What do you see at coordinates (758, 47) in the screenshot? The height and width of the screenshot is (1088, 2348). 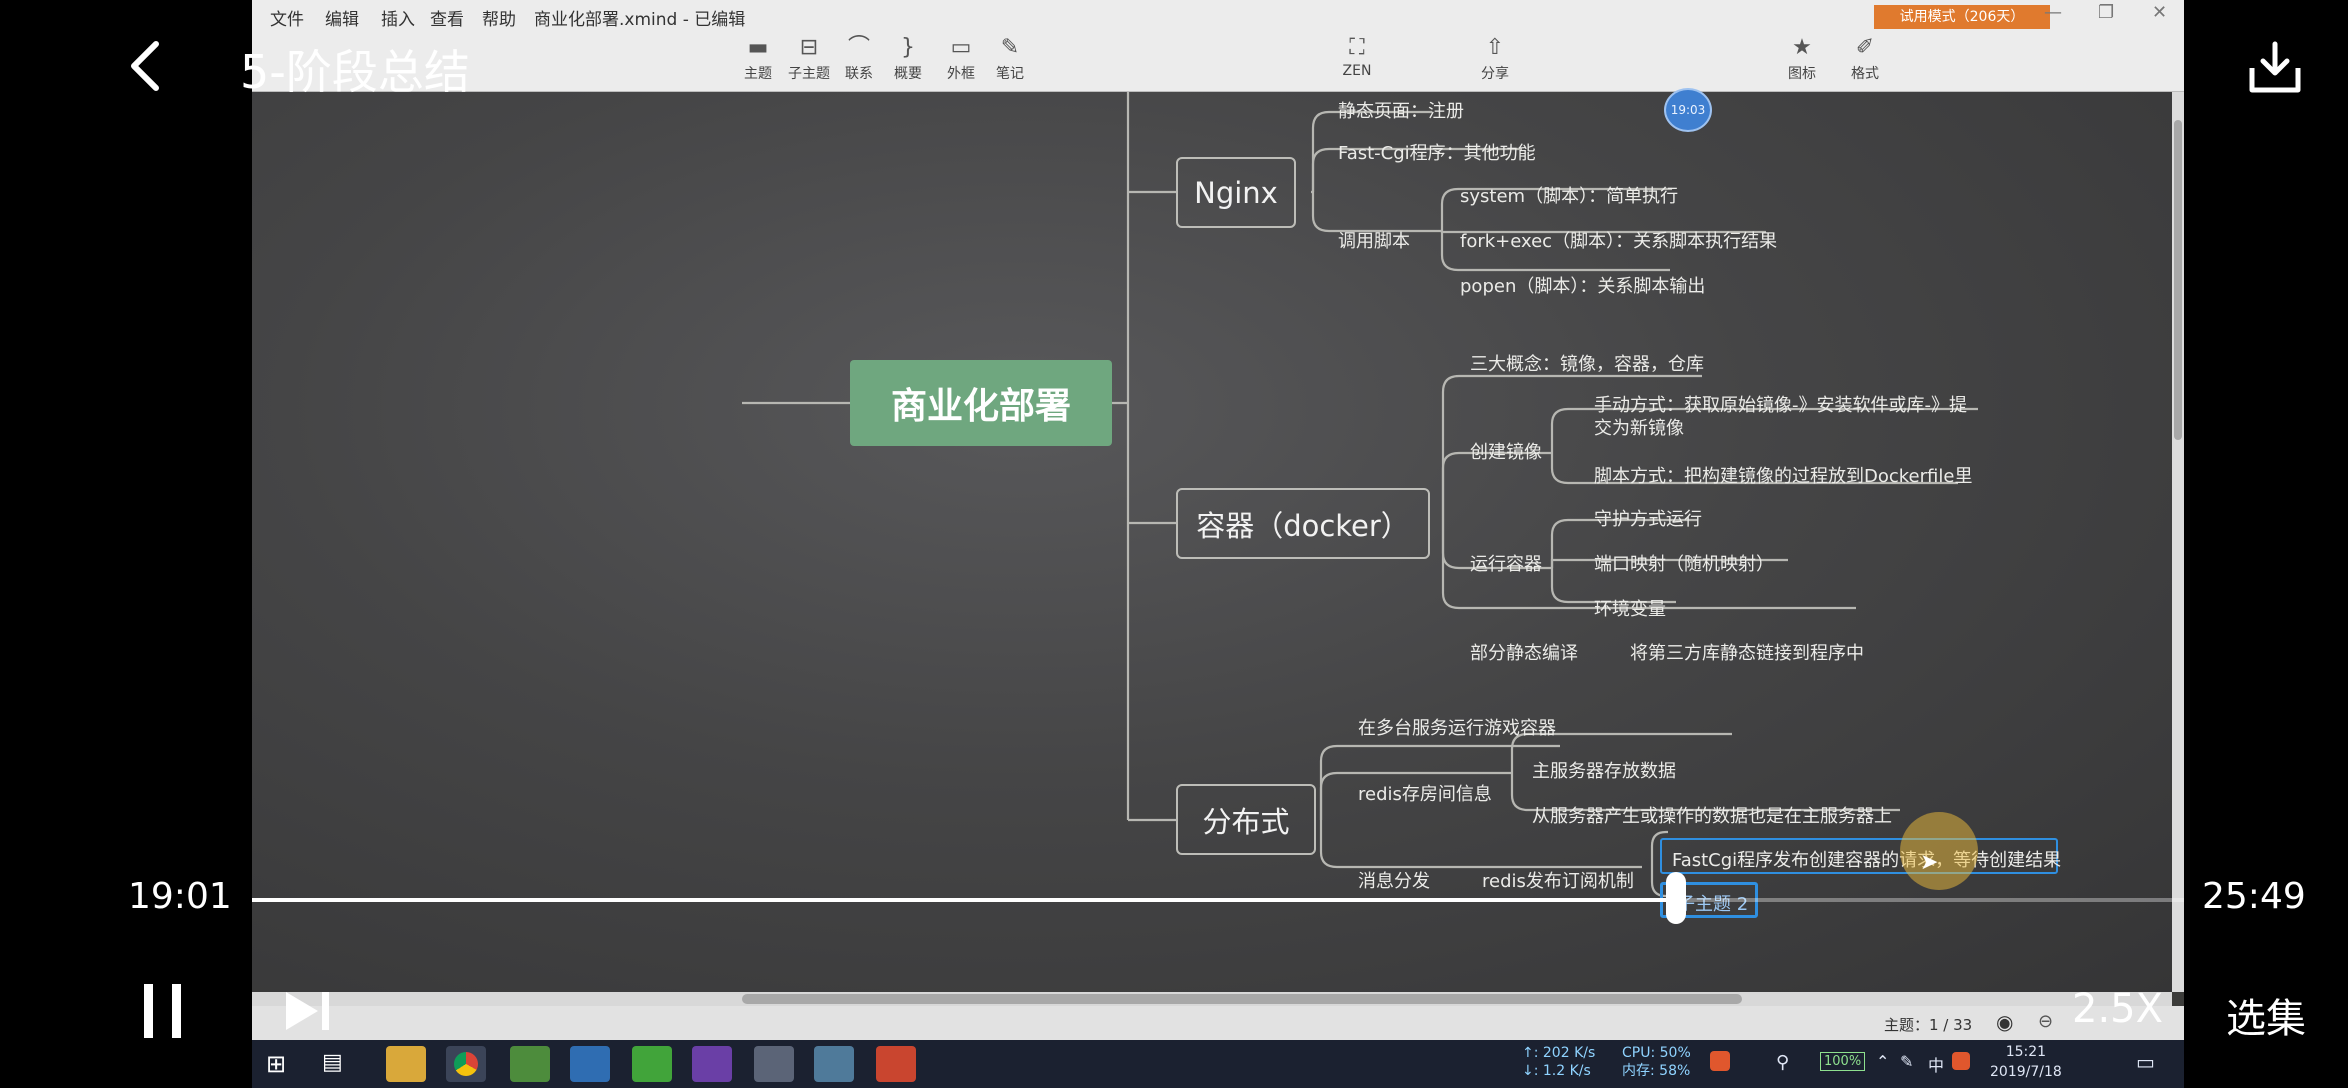 I see `topic-icon: ▬` at bounding box center [758, 47].